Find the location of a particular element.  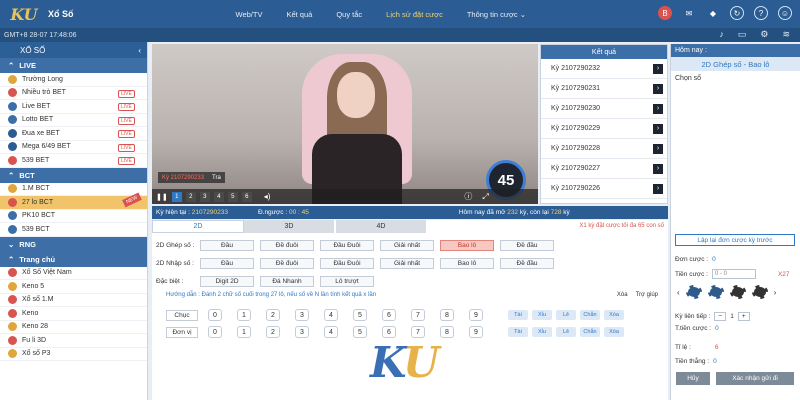

minus-button: − is located at coordinates (720, 316).